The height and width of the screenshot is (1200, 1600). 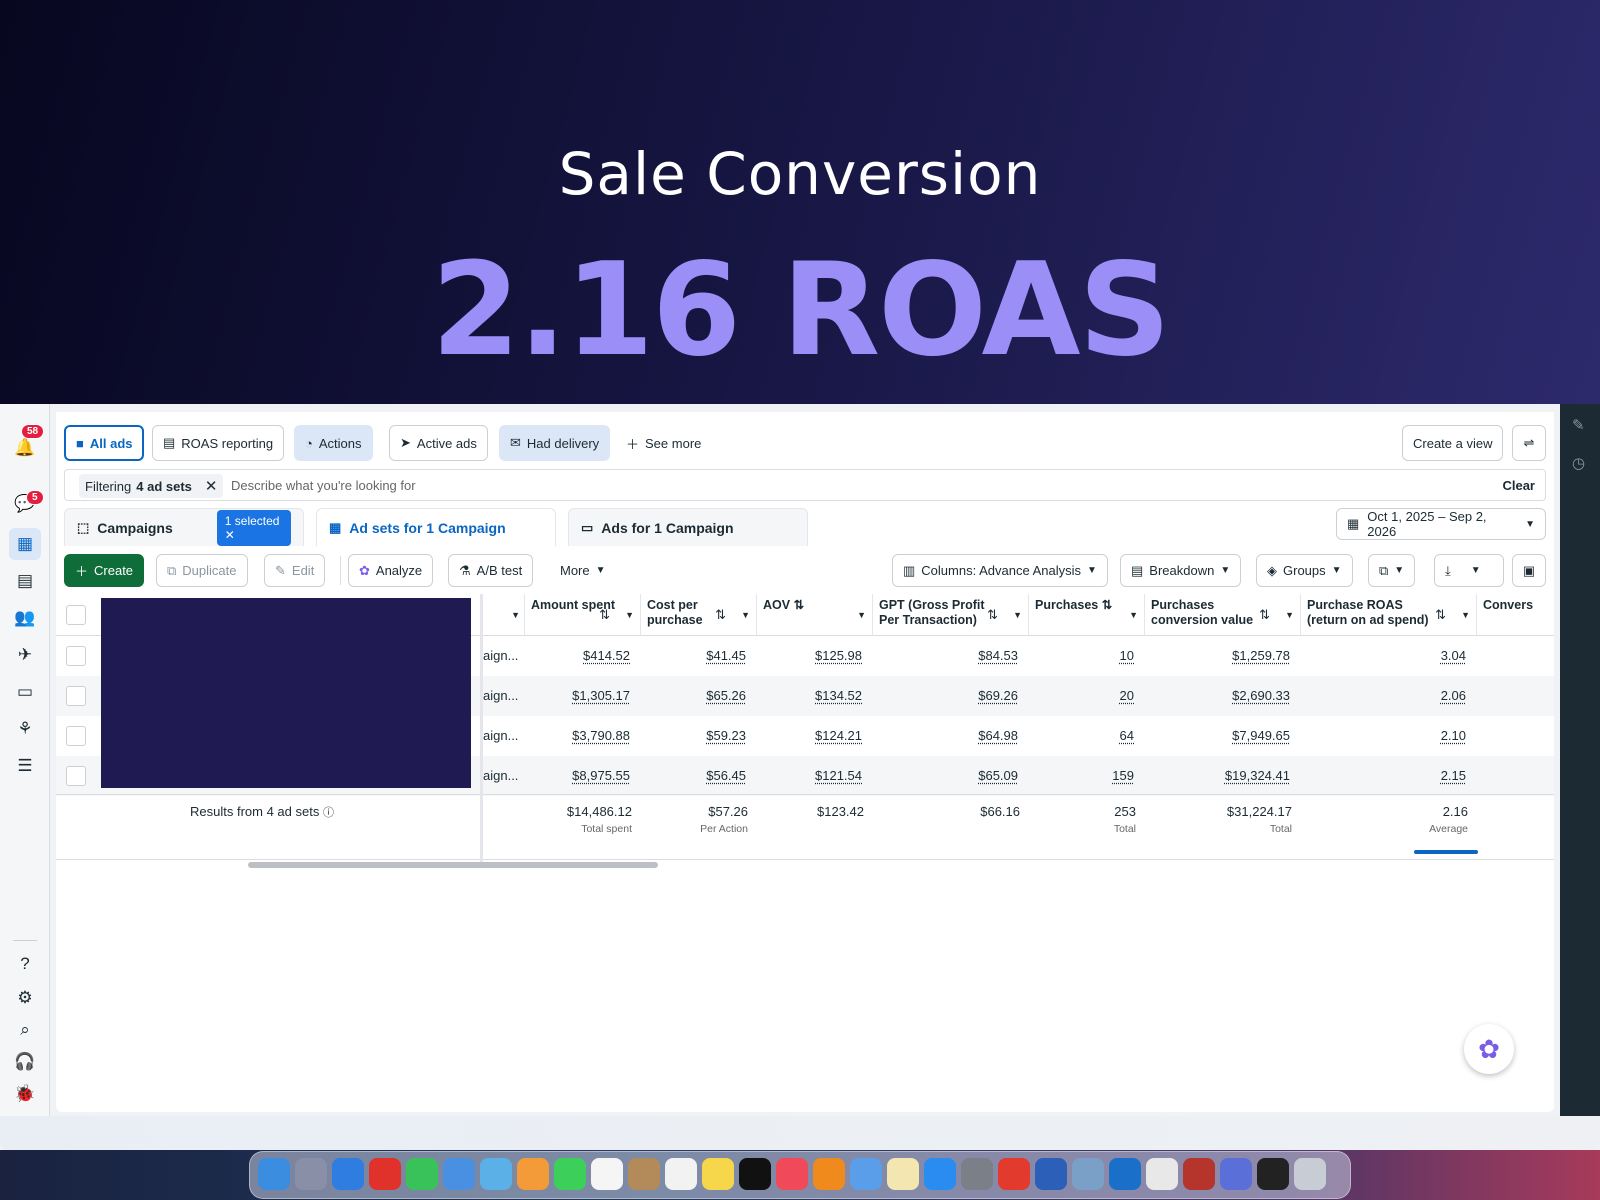 I want to click on col-head-cost-per-purchase: Cost per purchase ⇅ ▼, so click(x=698, y=615).